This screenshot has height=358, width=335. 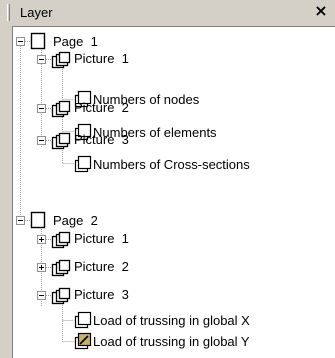 What do you see at coordinates (101, 267) in the screenshot?
I see `tree-item-page-2-picture-2: Picture 2` at bounding box center [101, 267].